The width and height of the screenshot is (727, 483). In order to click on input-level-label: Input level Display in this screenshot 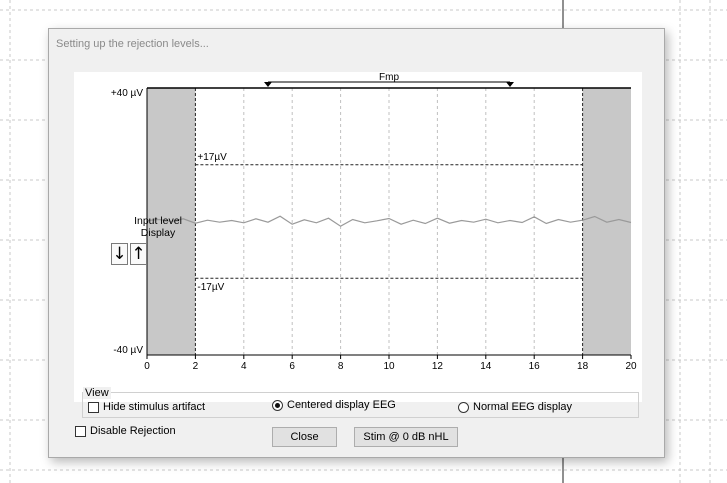, I will do `click(158, 227)`.